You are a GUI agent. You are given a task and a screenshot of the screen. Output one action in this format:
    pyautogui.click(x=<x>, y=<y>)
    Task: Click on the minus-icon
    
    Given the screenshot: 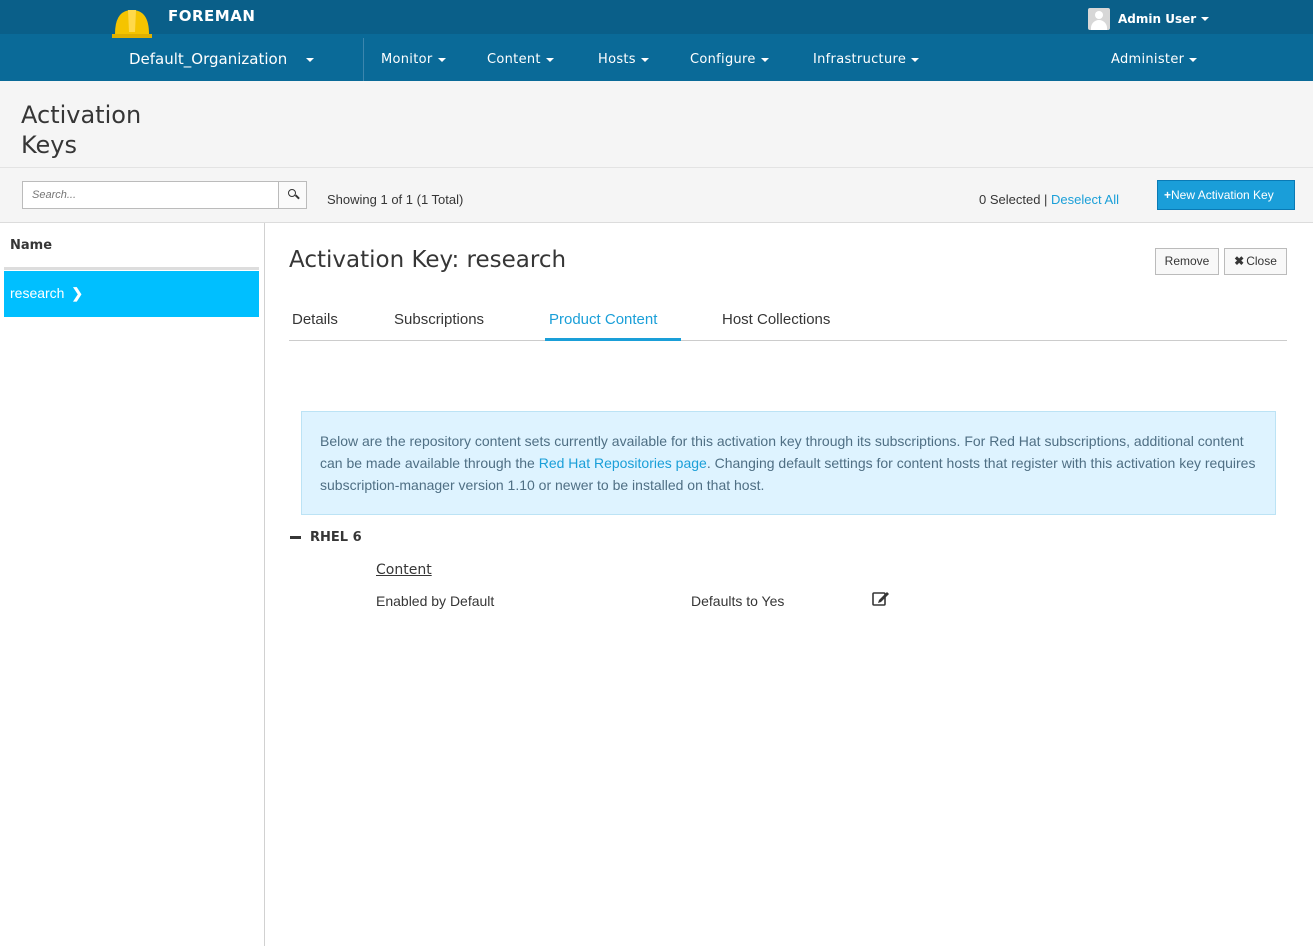 What is the action you would take?
    pyautogui.click(x=295, y=537)
    